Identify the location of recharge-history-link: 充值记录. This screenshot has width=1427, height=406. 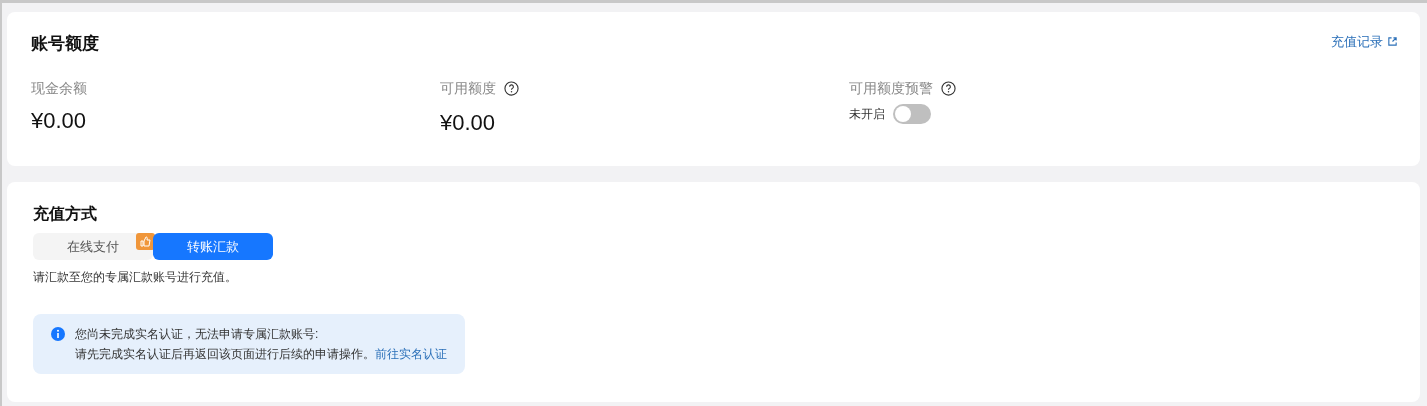
(1364, 42).